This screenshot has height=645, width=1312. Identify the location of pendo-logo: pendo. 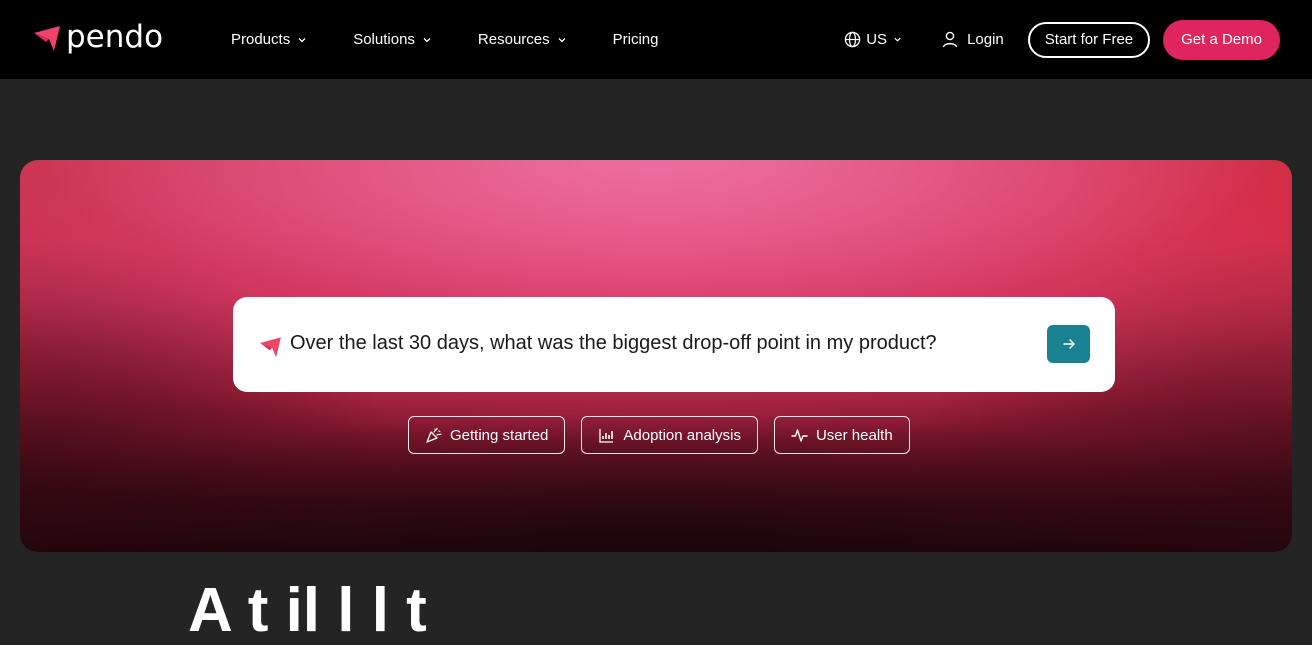
(97, 37).